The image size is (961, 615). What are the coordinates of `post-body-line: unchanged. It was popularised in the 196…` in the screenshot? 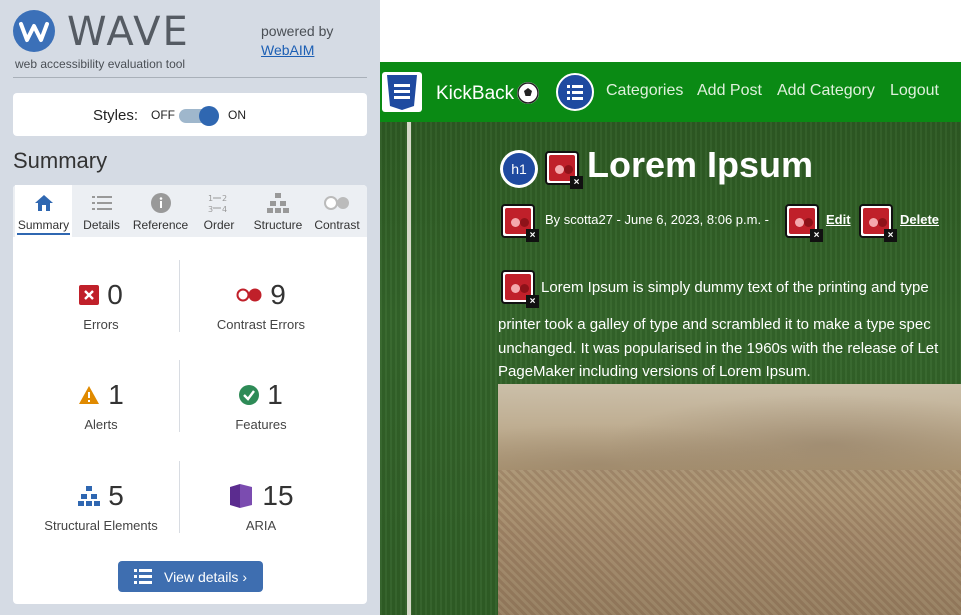 It's located at (718, 348).